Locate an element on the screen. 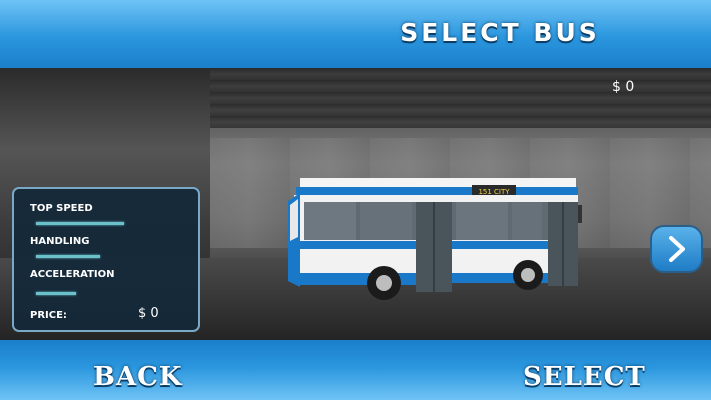 This screenshot has height=400, width=711. back-button: BACK is located at coordinates (137, 377).